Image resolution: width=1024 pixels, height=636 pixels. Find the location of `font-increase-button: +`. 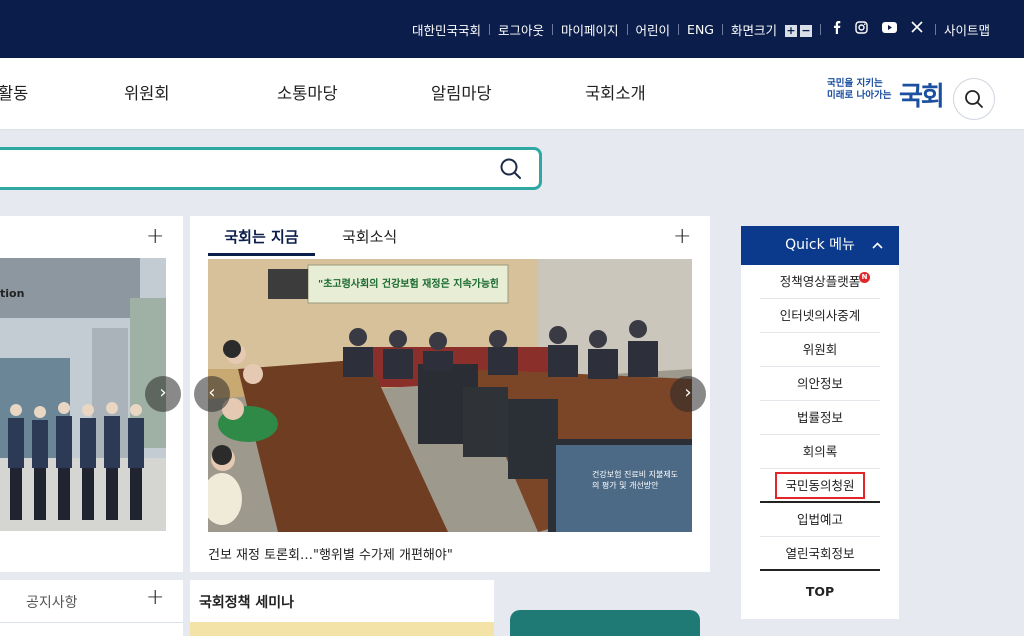

font-increase-button: + is located at coordinates (790, 31).